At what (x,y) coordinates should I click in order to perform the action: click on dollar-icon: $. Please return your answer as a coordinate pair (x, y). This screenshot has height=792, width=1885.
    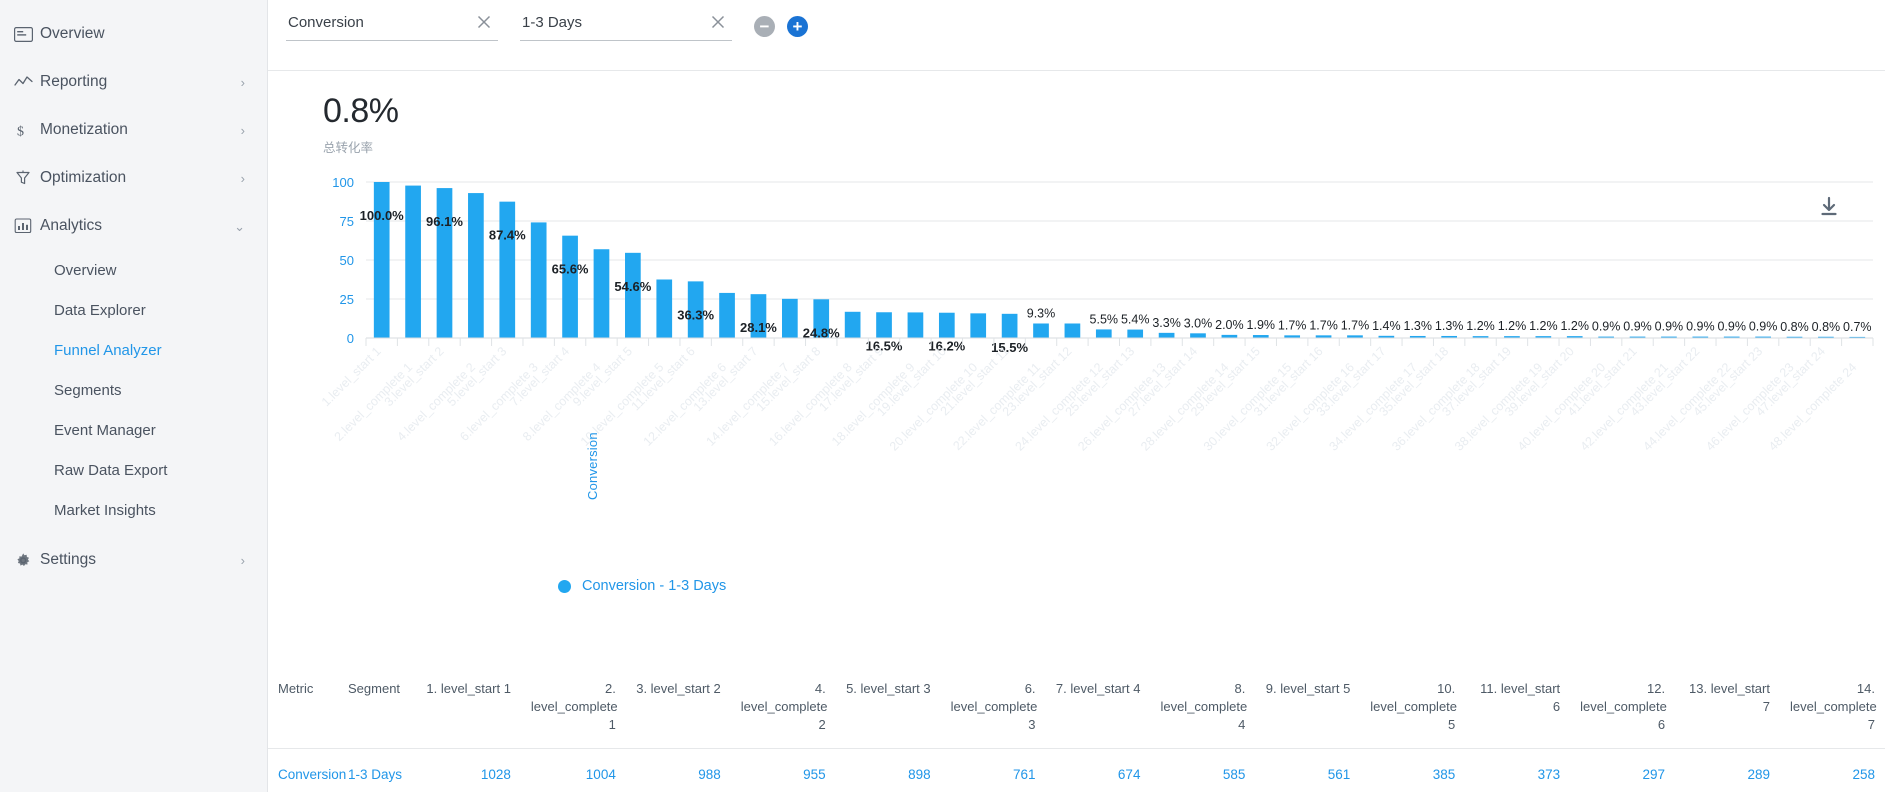
    Looking at the image, I should click on (27, 130).